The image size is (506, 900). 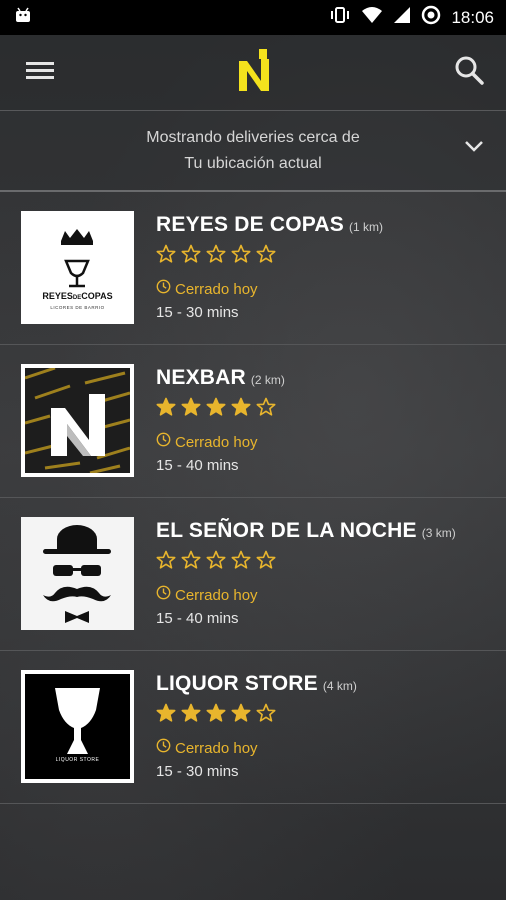 I want to click on status-bar: 18:06, so click(x=253, y=17).